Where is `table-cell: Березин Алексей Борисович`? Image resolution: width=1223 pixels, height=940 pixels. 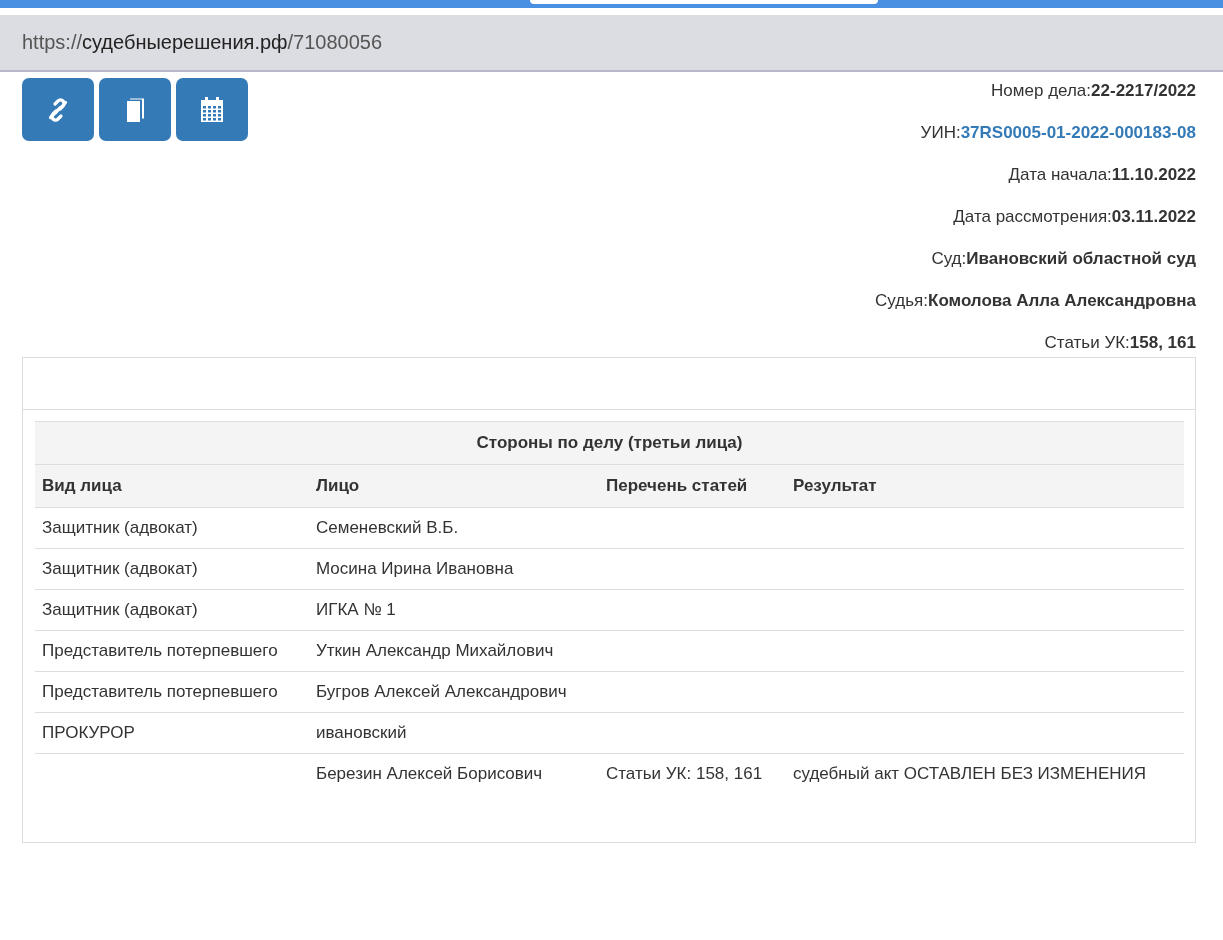 table-cell: Березин Алексей Борисович is located at coordinates (429, 773).